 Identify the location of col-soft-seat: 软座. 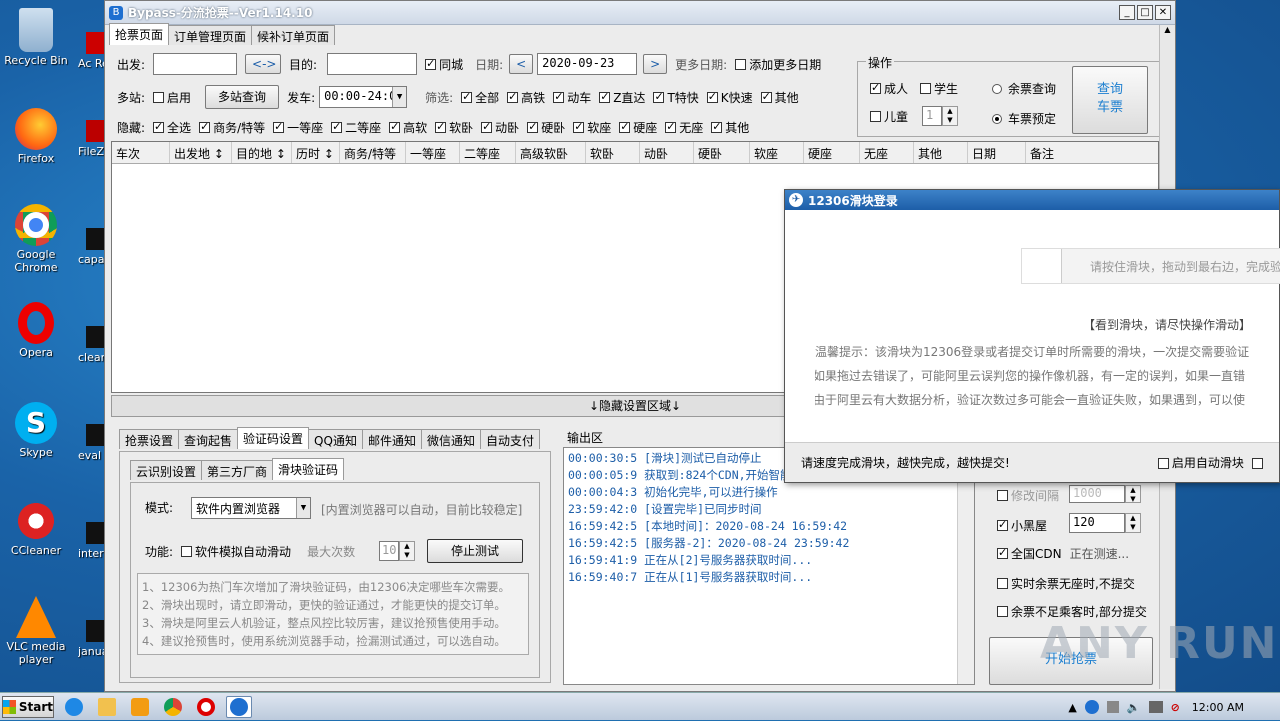
(777, 152).